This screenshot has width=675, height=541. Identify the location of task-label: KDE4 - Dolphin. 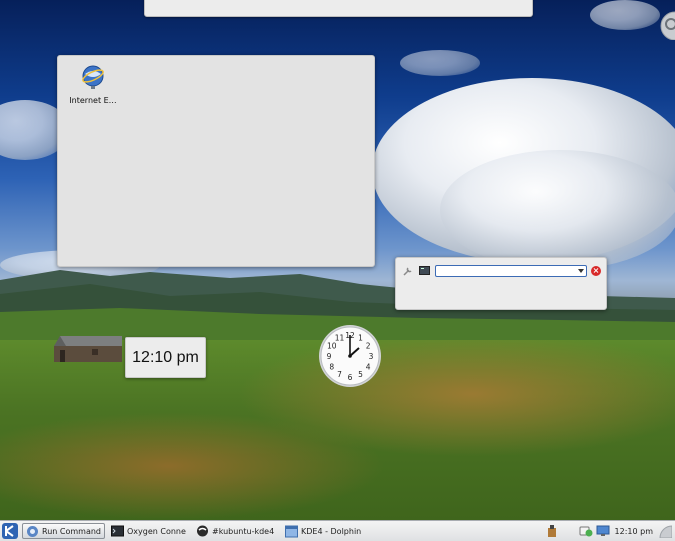
(331, 531).